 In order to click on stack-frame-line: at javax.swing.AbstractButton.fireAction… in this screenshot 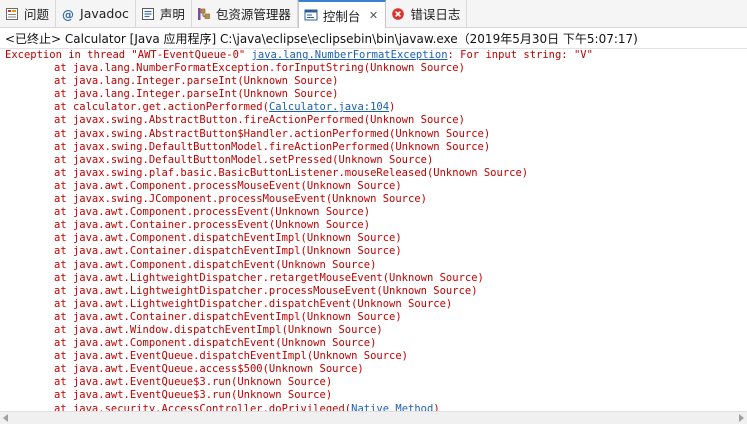, I will do `click(376, 120)`.